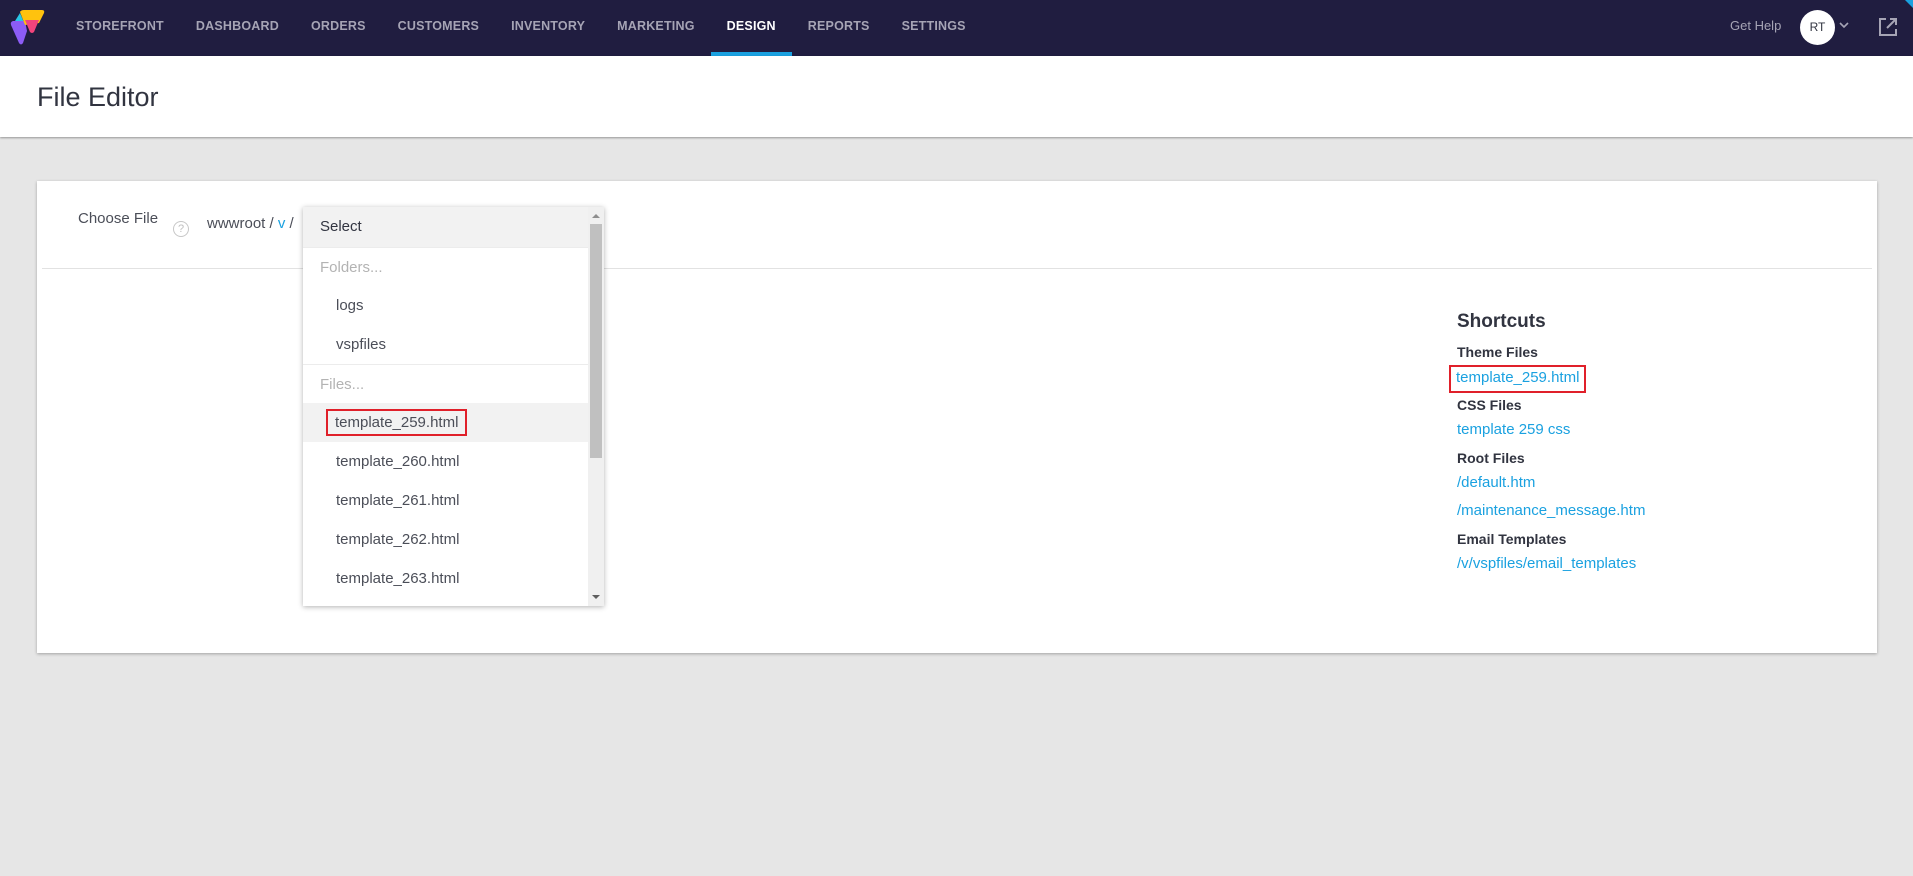  I want to click on shortcut-link-template-259-css: template 259 css, so click(1607, 434).